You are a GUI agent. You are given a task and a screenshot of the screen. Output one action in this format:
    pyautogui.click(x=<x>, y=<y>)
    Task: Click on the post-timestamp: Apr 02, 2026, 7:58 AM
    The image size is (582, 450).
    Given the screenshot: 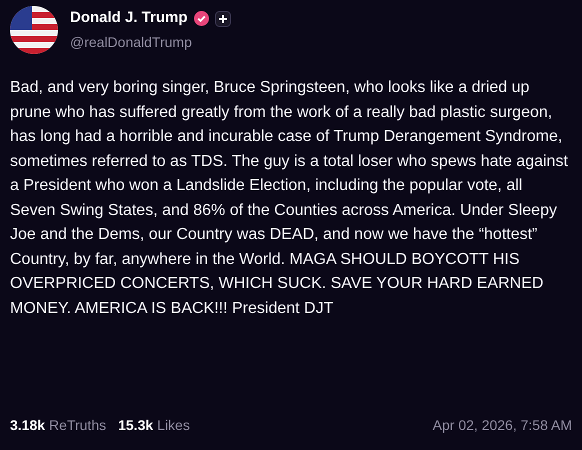 What is the action you would take?
    pyautogui.click(x=502, y=425)
    